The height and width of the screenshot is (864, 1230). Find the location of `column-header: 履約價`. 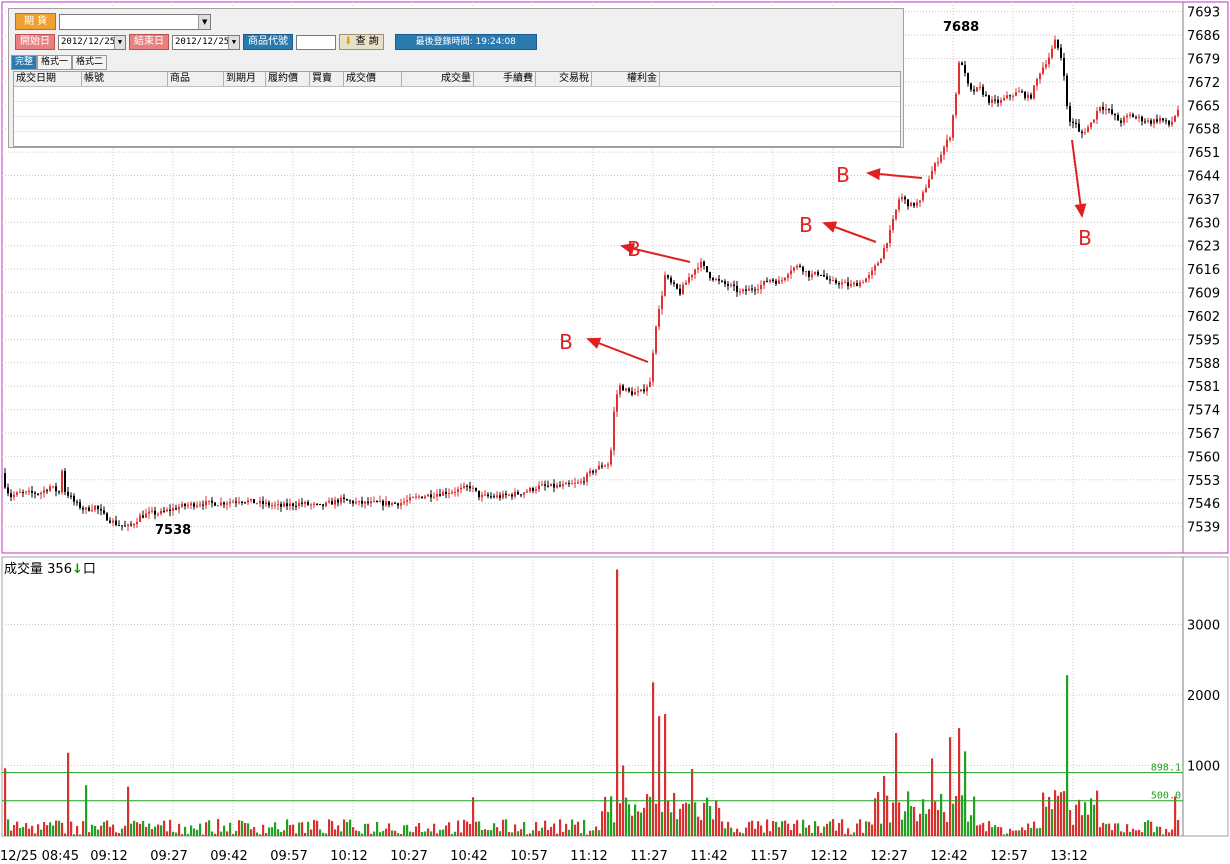

column-header: 履約價 is located at coordinates (288, 79).